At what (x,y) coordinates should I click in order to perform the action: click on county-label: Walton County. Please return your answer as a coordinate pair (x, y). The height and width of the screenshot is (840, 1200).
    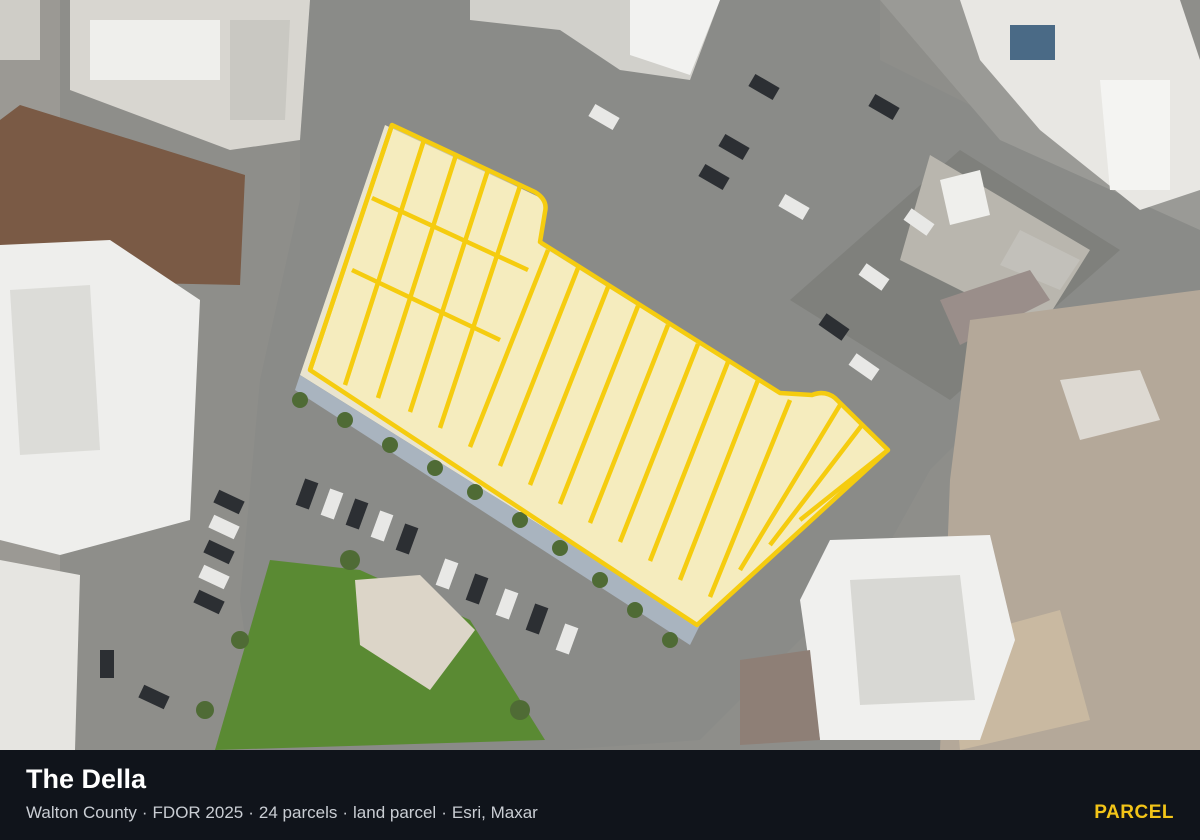
    Looking at the image, I should click on (81, 812).